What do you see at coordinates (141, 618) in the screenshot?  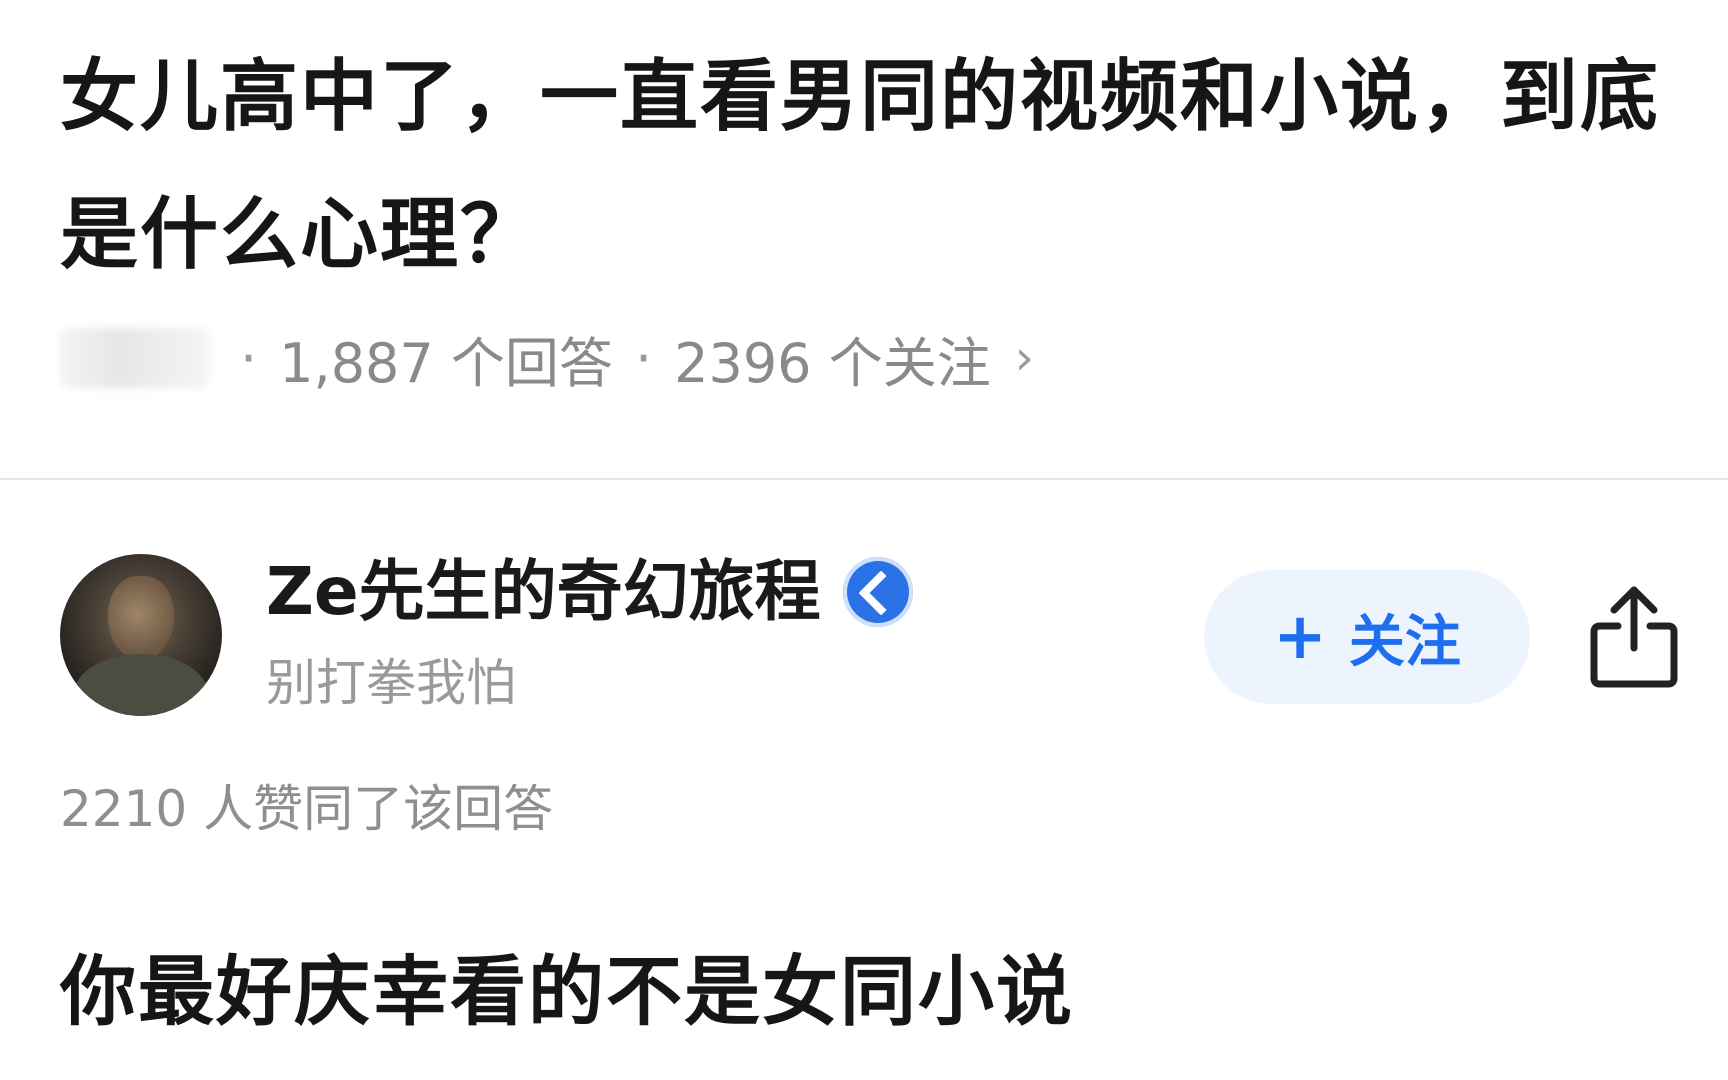 I see `avatar-face` at bounding box center [141, 618].